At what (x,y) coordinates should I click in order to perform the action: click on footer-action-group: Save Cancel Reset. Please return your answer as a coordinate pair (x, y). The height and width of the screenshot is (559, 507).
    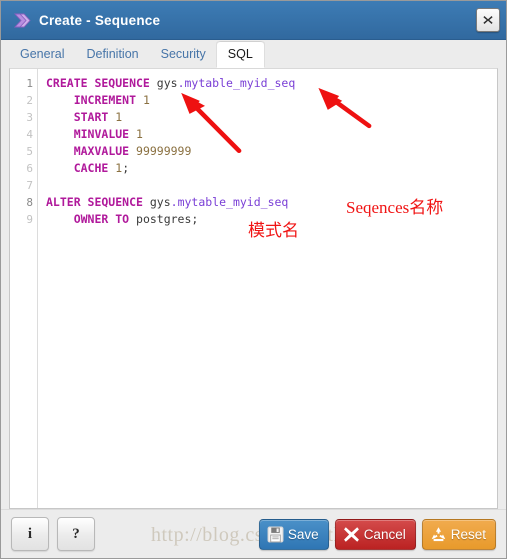
    Looking at the image, I should click on (377, 534).